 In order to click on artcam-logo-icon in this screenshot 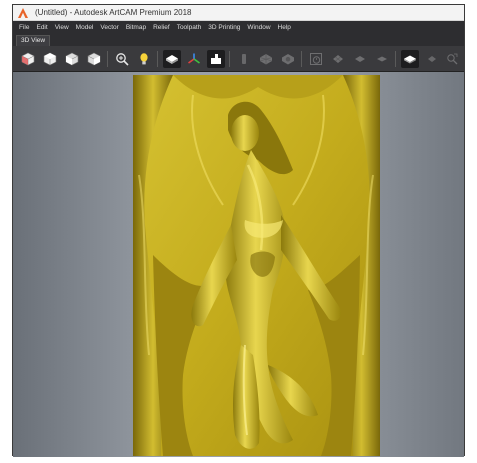, I will do `click(23, 13)`.